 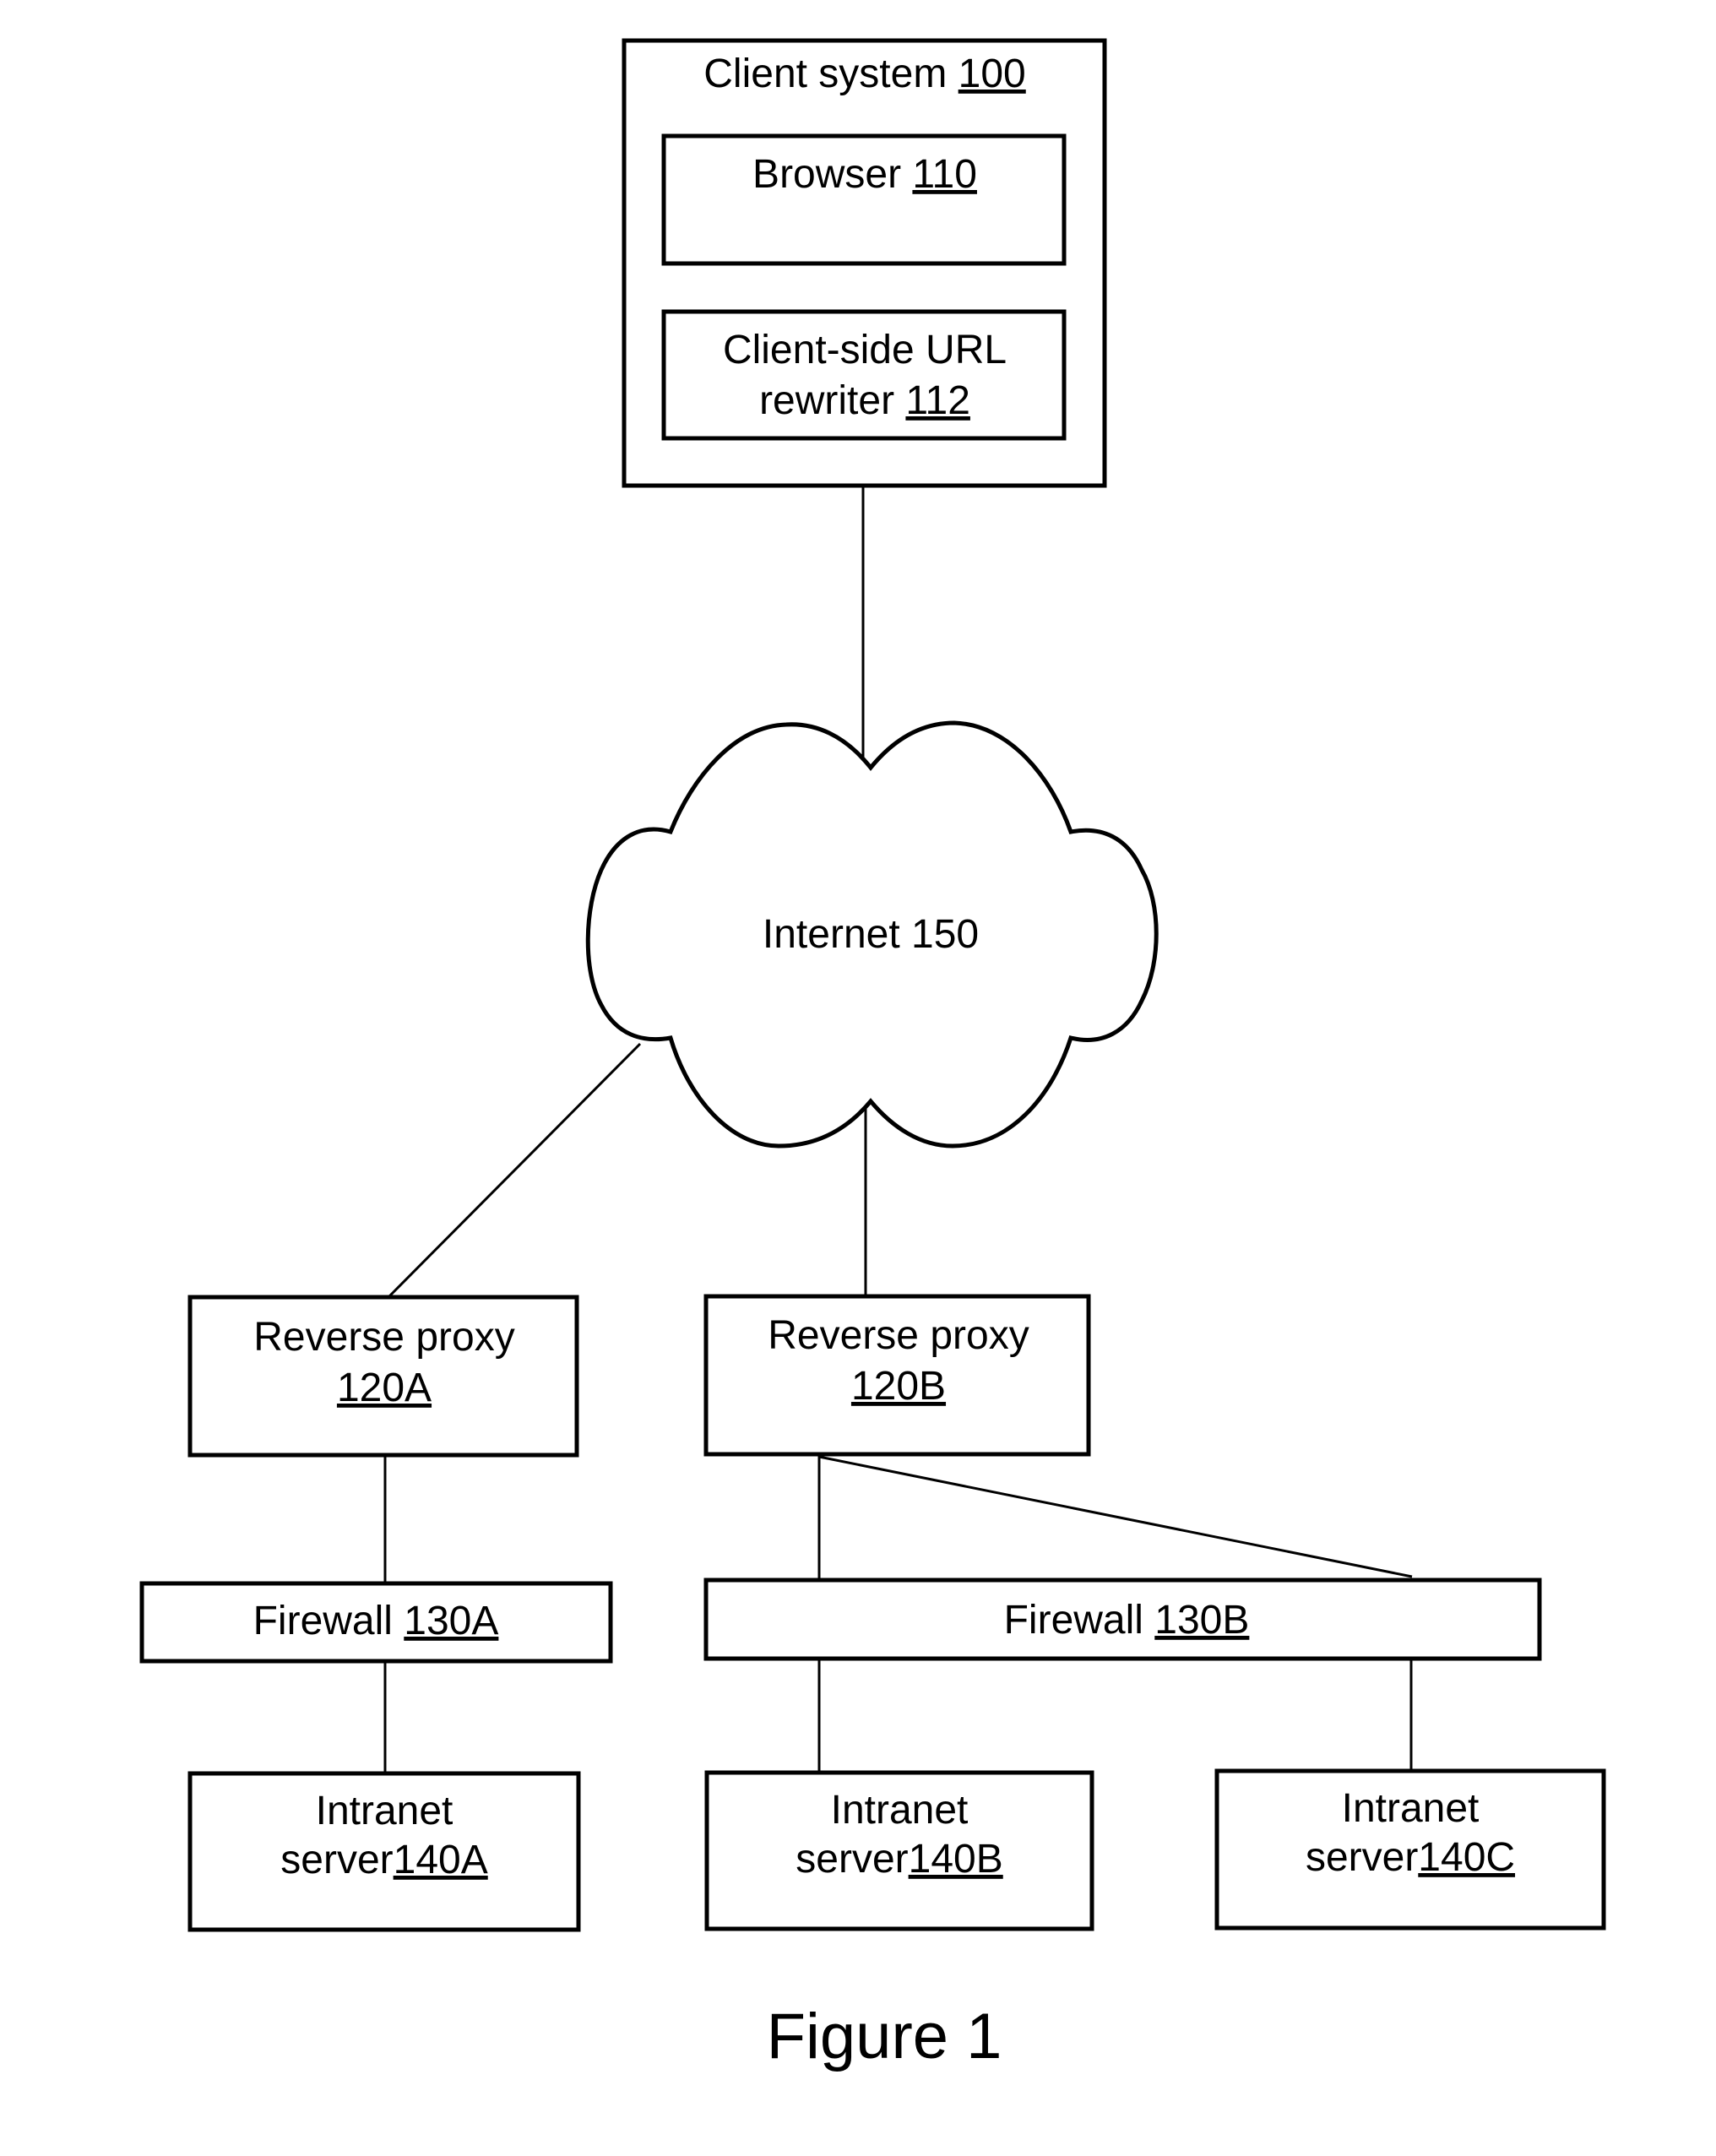 I want to click on reverse-proxy-b-ref: 120B, so click(x=899, y=1386).